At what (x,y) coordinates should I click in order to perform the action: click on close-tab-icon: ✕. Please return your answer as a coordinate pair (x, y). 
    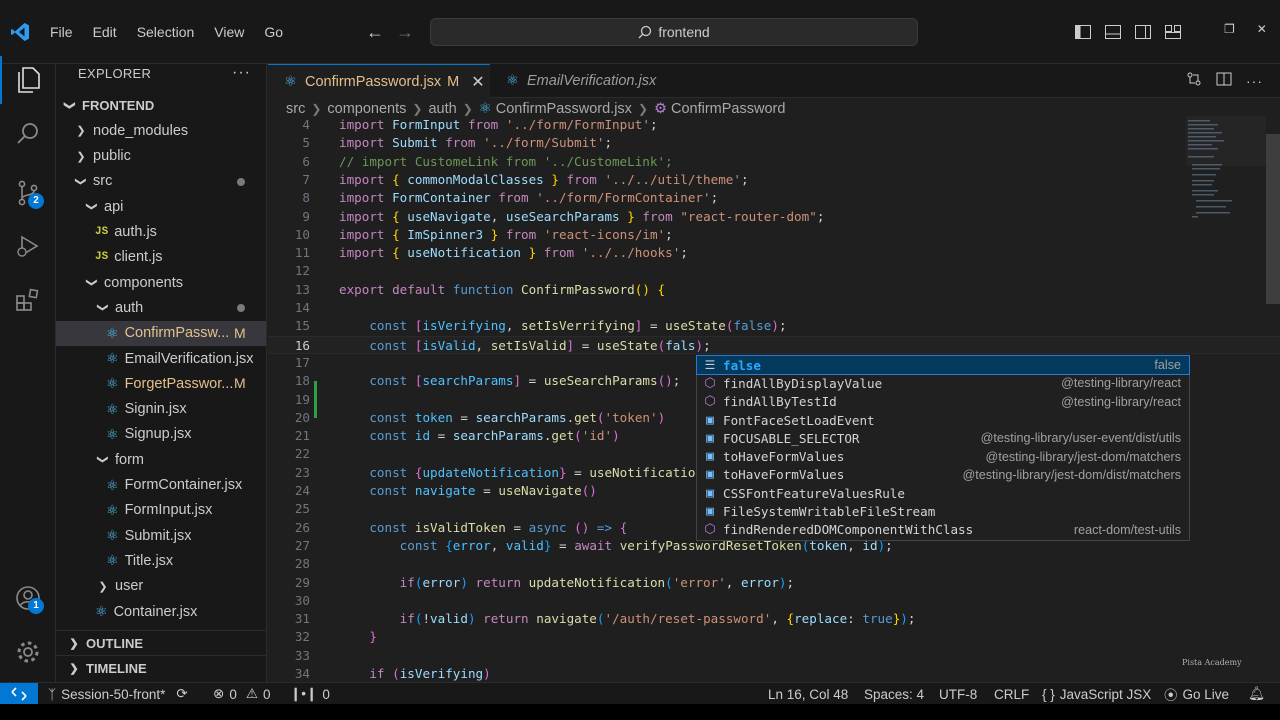
    Looking at the image, I should click on (477, 82).